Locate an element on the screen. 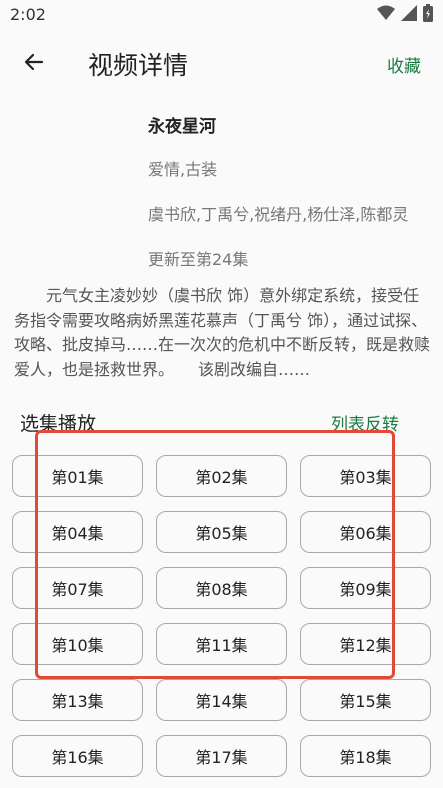 The image size is (443, 788). back-button is located at coordinates (34, 64).